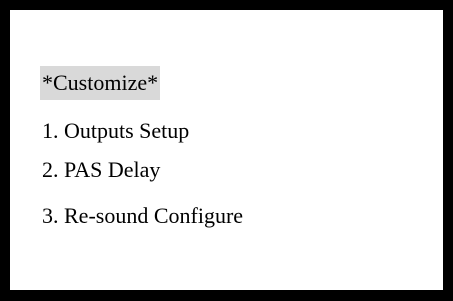 The height and width of the screenshot is (301, 453). I want to click on menu-item-outputs-setup: 1. Outputs Setup, so click(115, 131).